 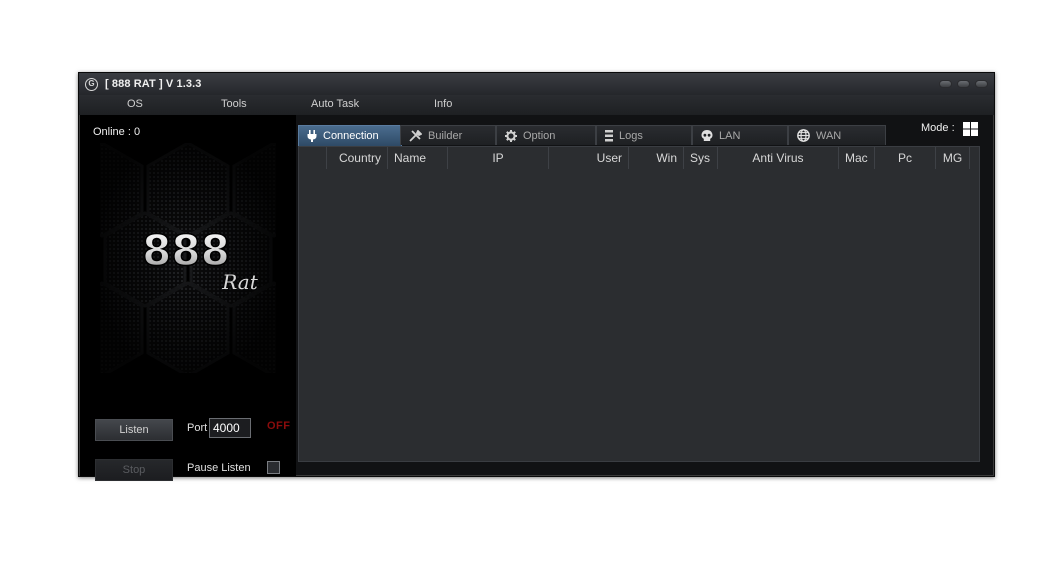 What do you see at coordinates (313, 158) in the screenshot?
I see `column-header-row-indicator` at bounding box center [313, 158].